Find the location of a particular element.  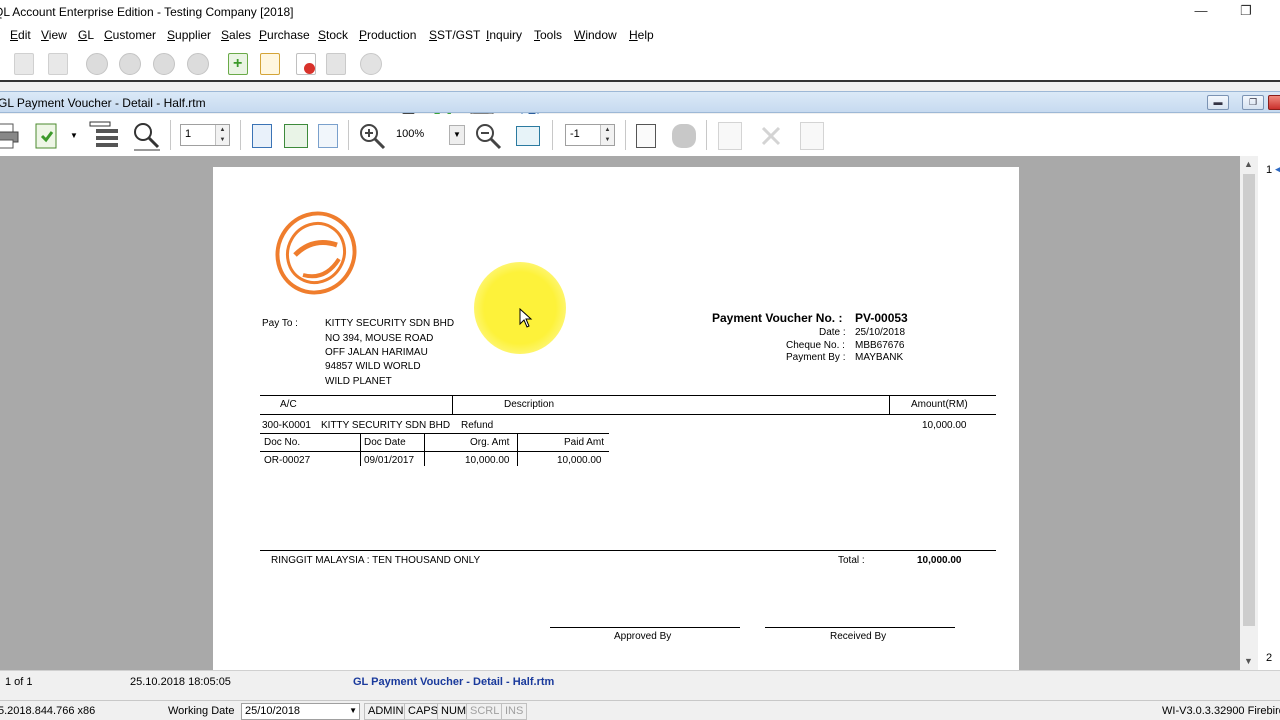

menu-view: View is located at coordinates (54, 35).